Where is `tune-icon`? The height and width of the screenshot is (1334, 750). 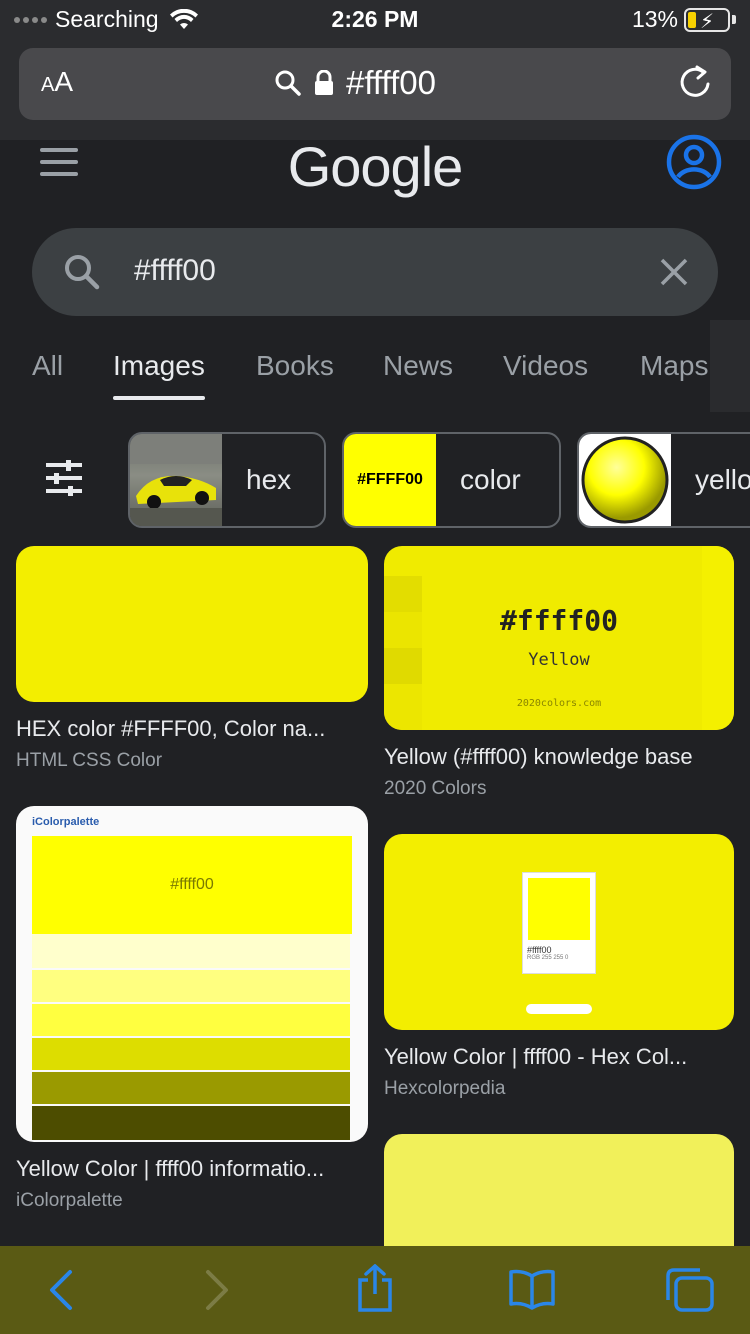 tune-icon is located at coordinates (64, 478).